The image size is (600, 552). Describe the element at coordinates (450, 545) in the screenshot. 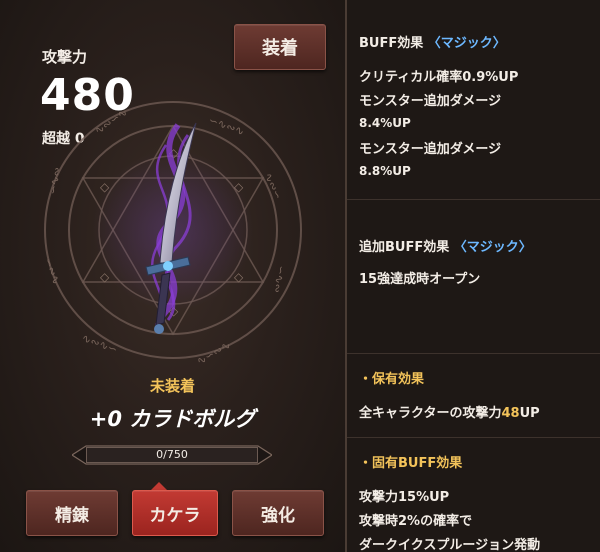

I see `unique-buff-line: ダークイクスプルージョン発動` at that location.